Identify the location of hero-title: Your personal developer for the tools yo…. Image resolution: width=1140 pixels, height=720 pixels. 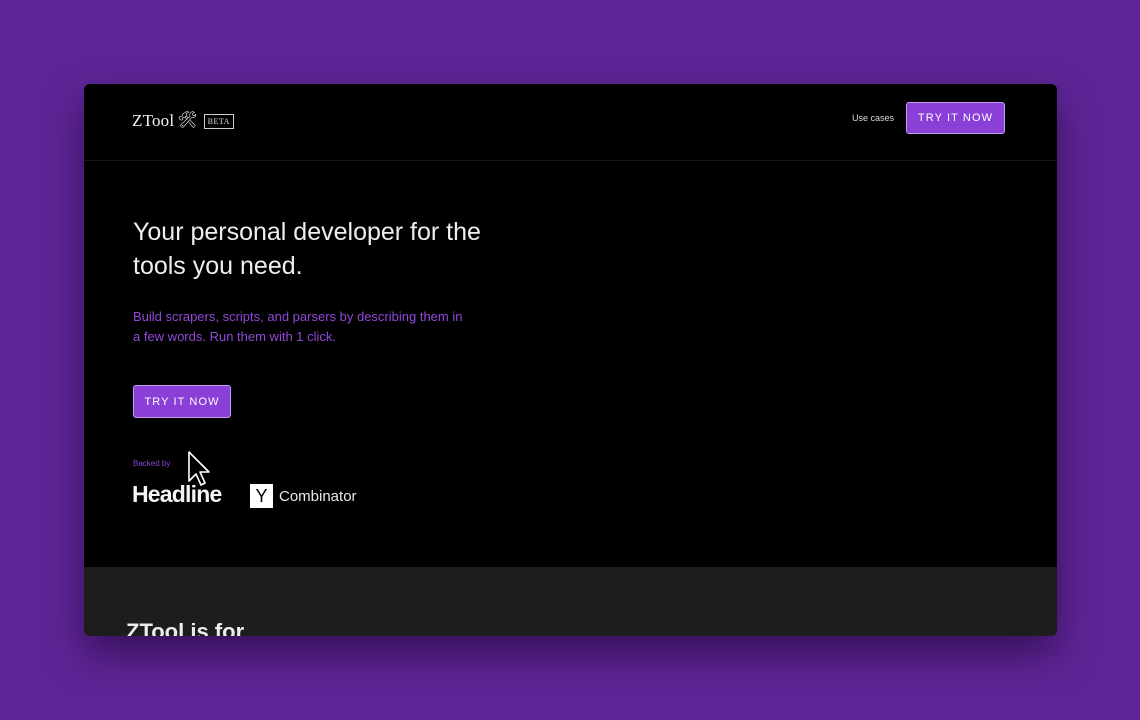
(307, 249).